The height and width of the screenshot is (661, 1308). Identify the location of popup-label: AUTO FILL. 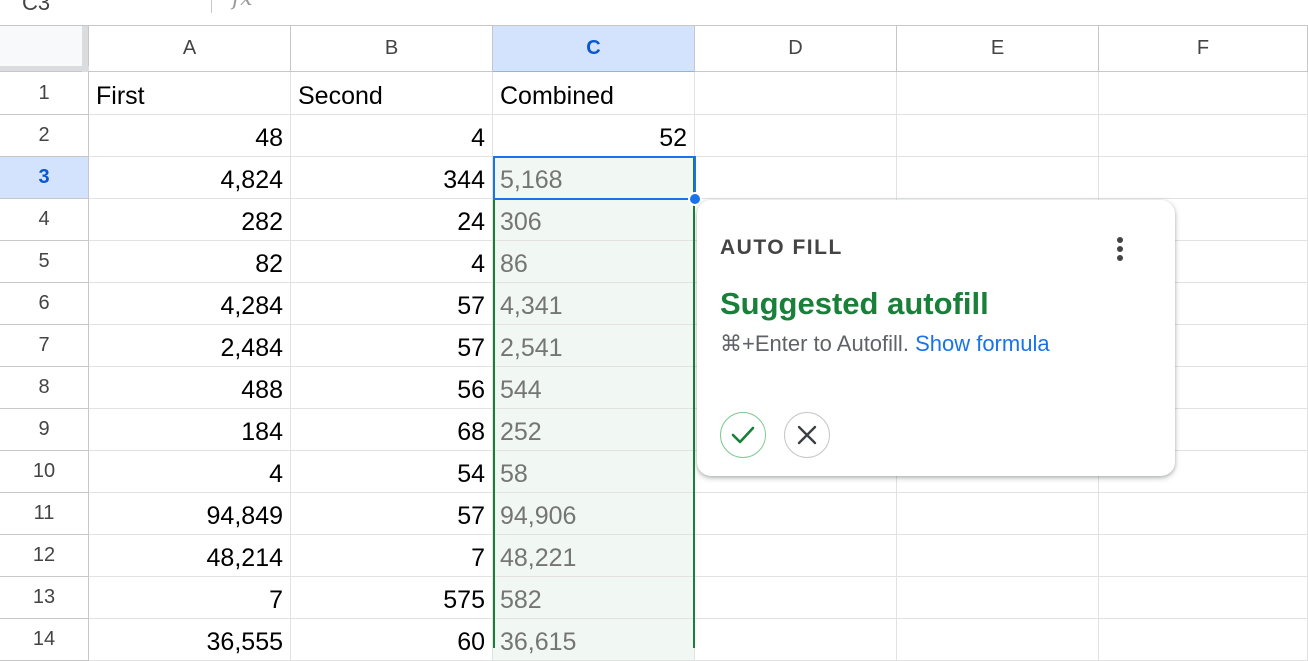
(781, 247).